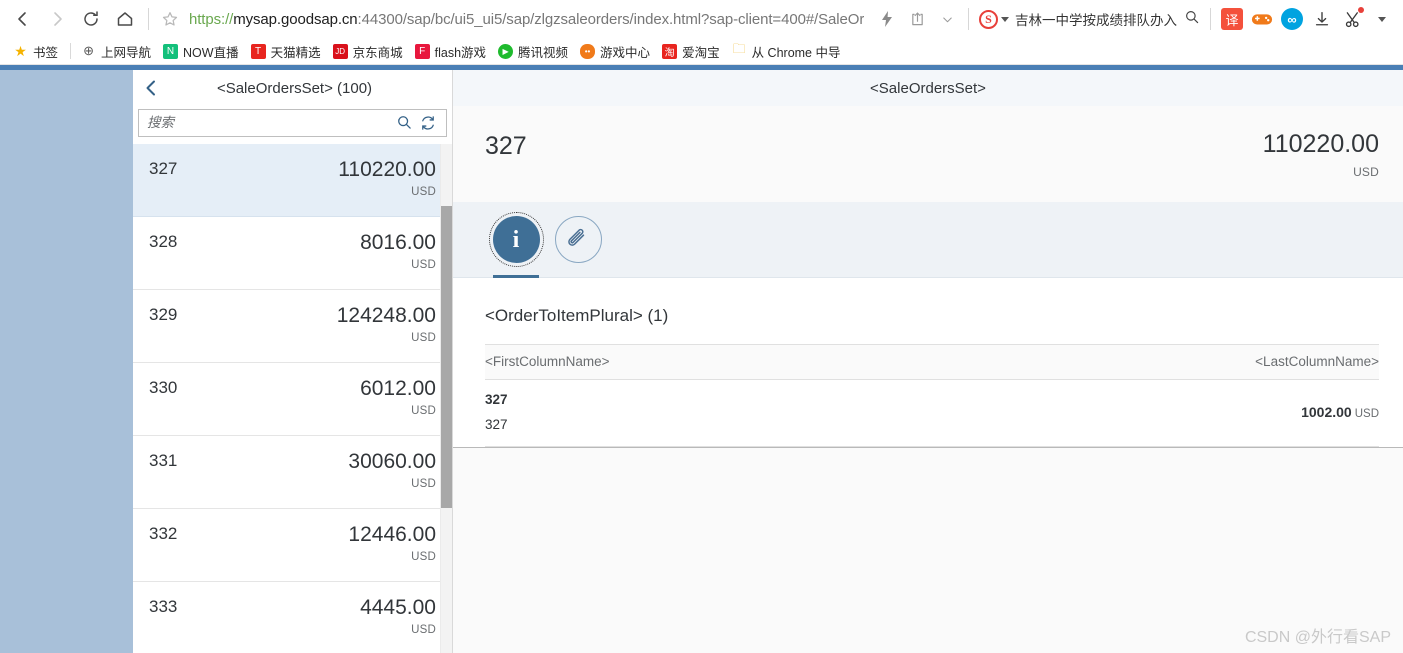  I want to click on tab-attachments, so click(578, 240).